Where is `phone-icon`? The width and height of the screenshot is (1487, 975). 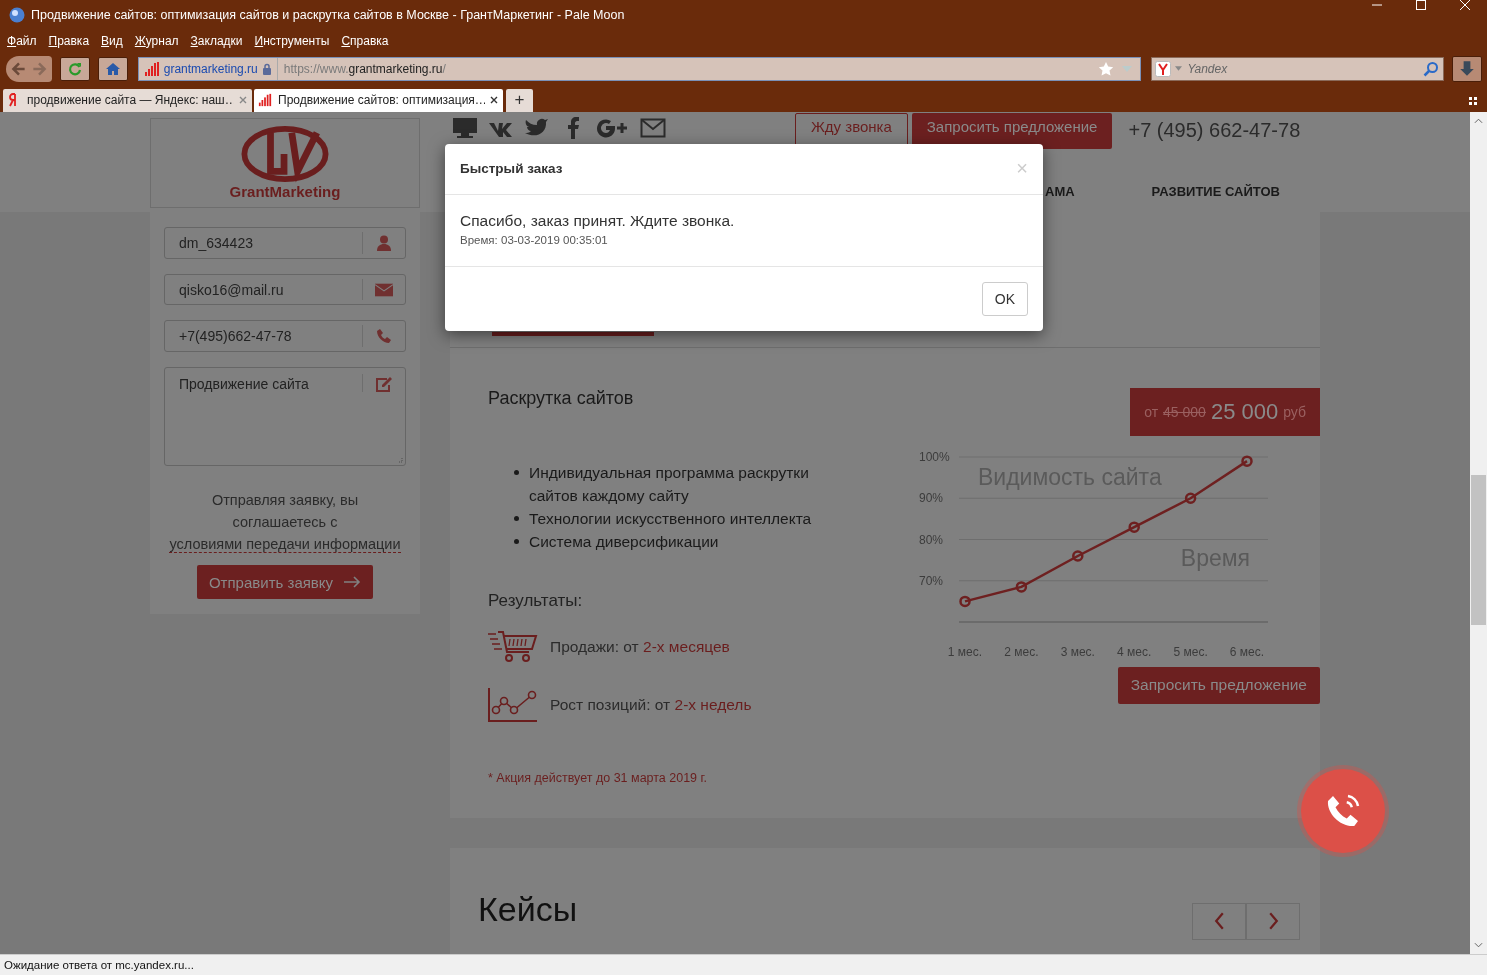
phone-icon is located at coordinates (384, 336).